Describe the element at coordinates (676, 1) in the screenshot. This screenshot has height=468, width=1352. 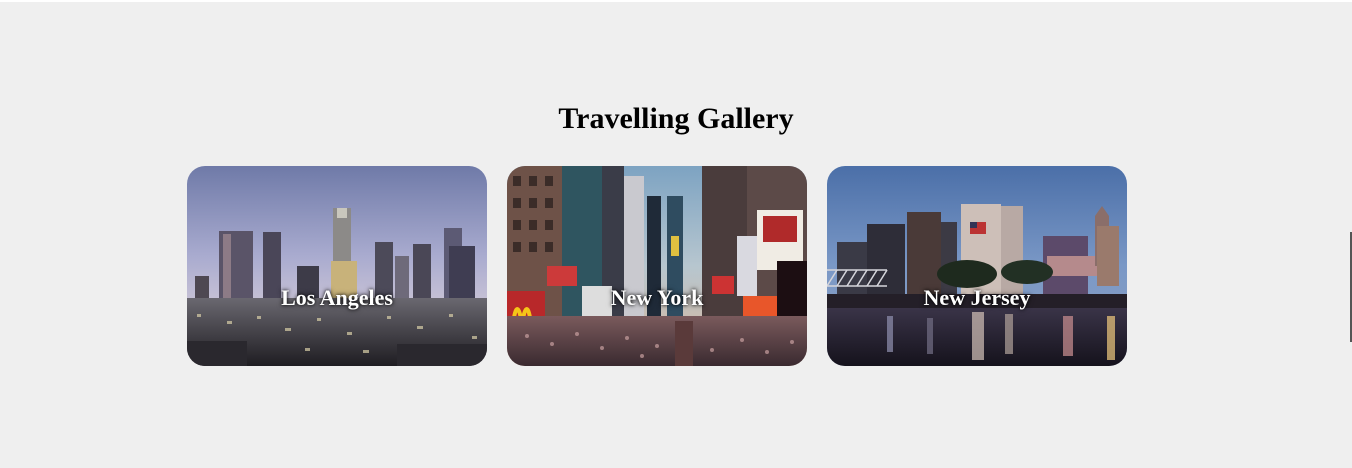
I see `top-border` at that location.